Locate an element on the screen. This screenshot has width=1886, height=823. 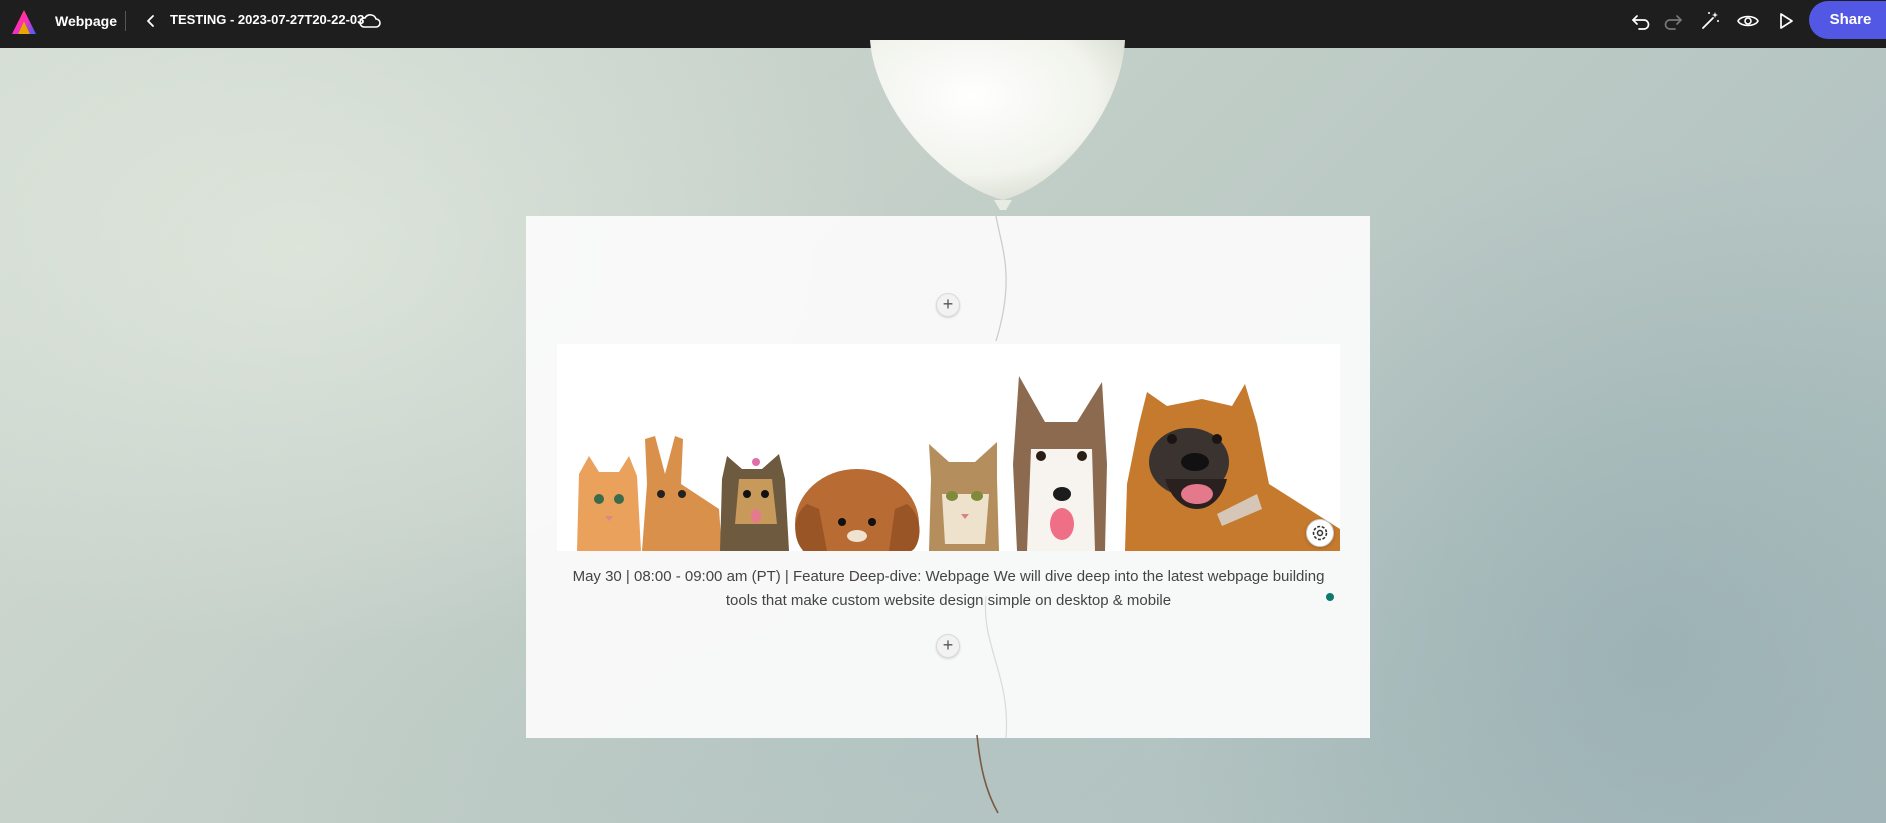
balloon-string is located at coordinates (1001, 279).